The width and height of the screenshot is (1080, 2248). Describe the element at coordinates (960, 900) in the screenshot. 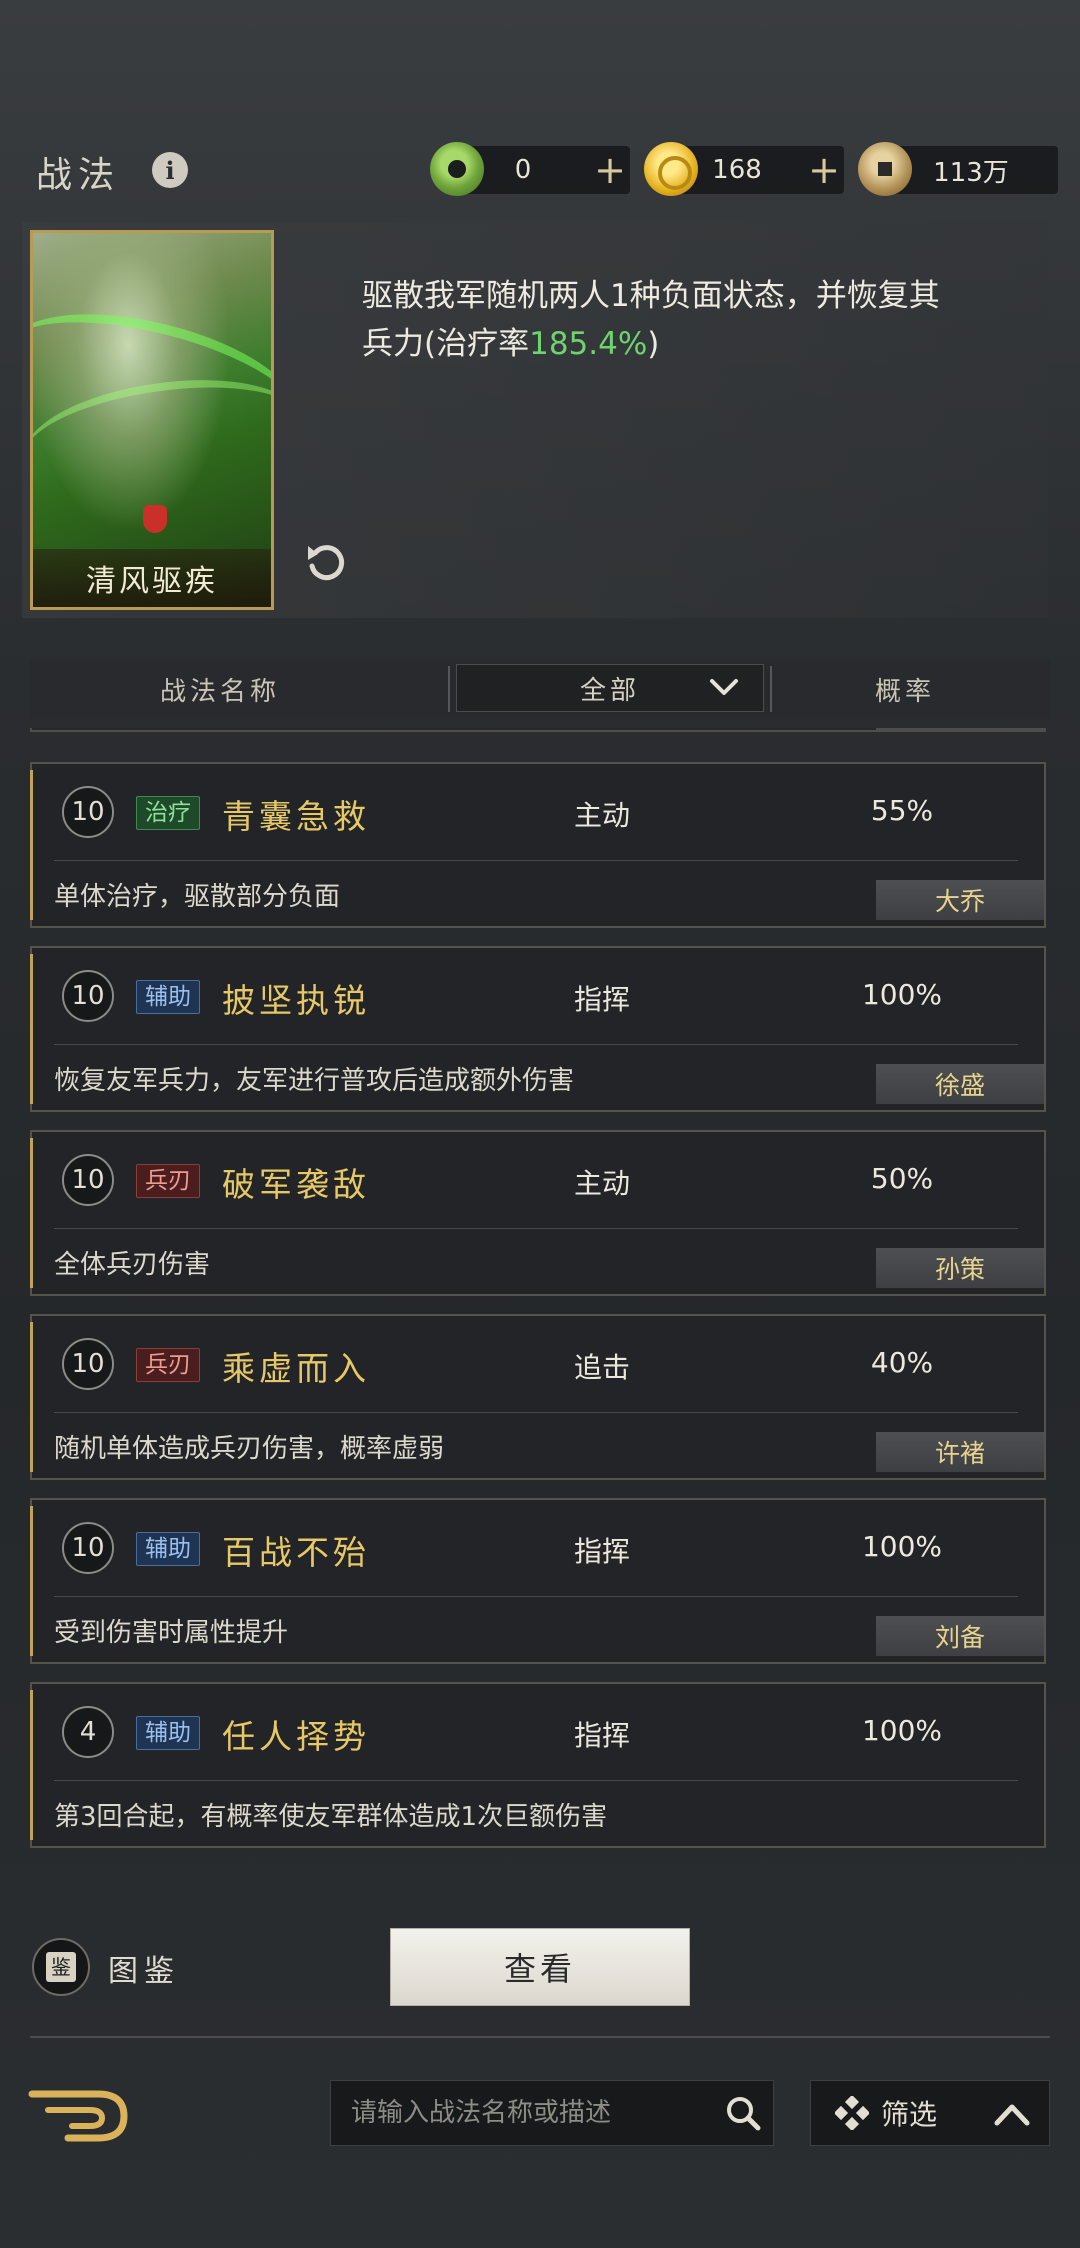

I see `hero-tag: 大乔` at that location.